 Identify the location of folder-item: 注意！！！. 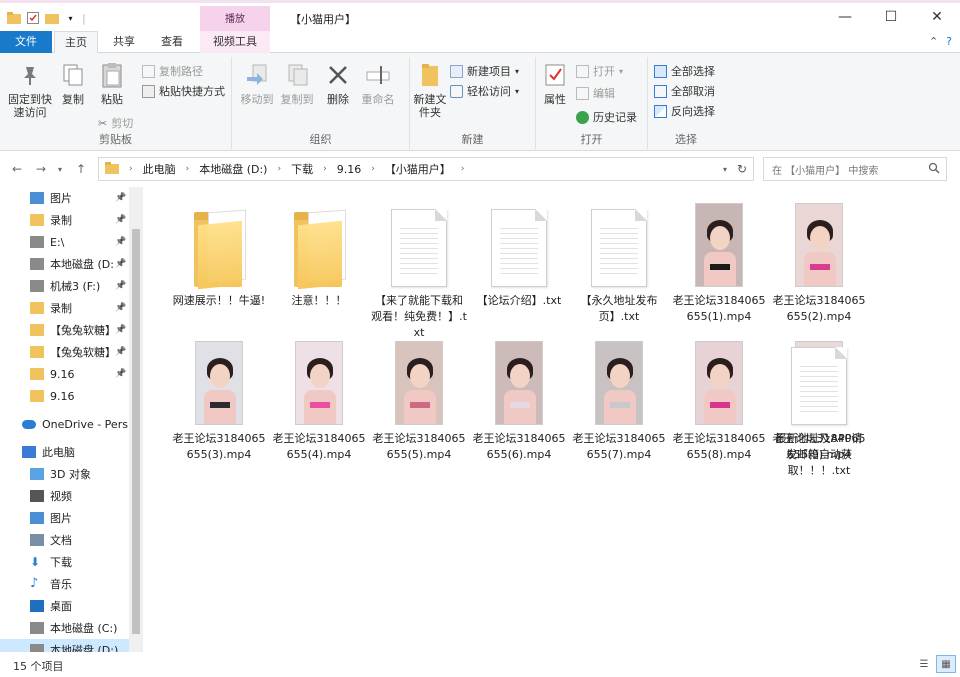
(319, 252).